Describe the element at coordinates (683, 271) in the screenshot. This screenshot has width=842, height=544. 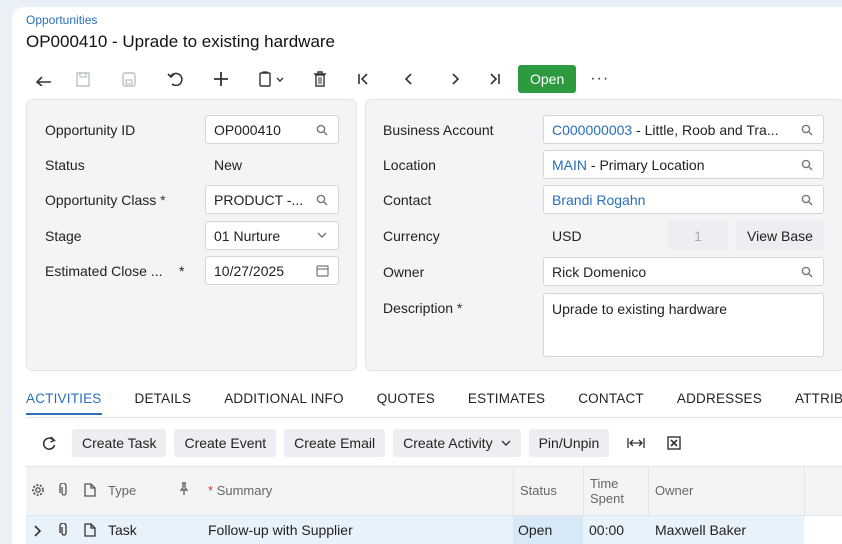
I see `owner-field: Rick Domenico` at that location.